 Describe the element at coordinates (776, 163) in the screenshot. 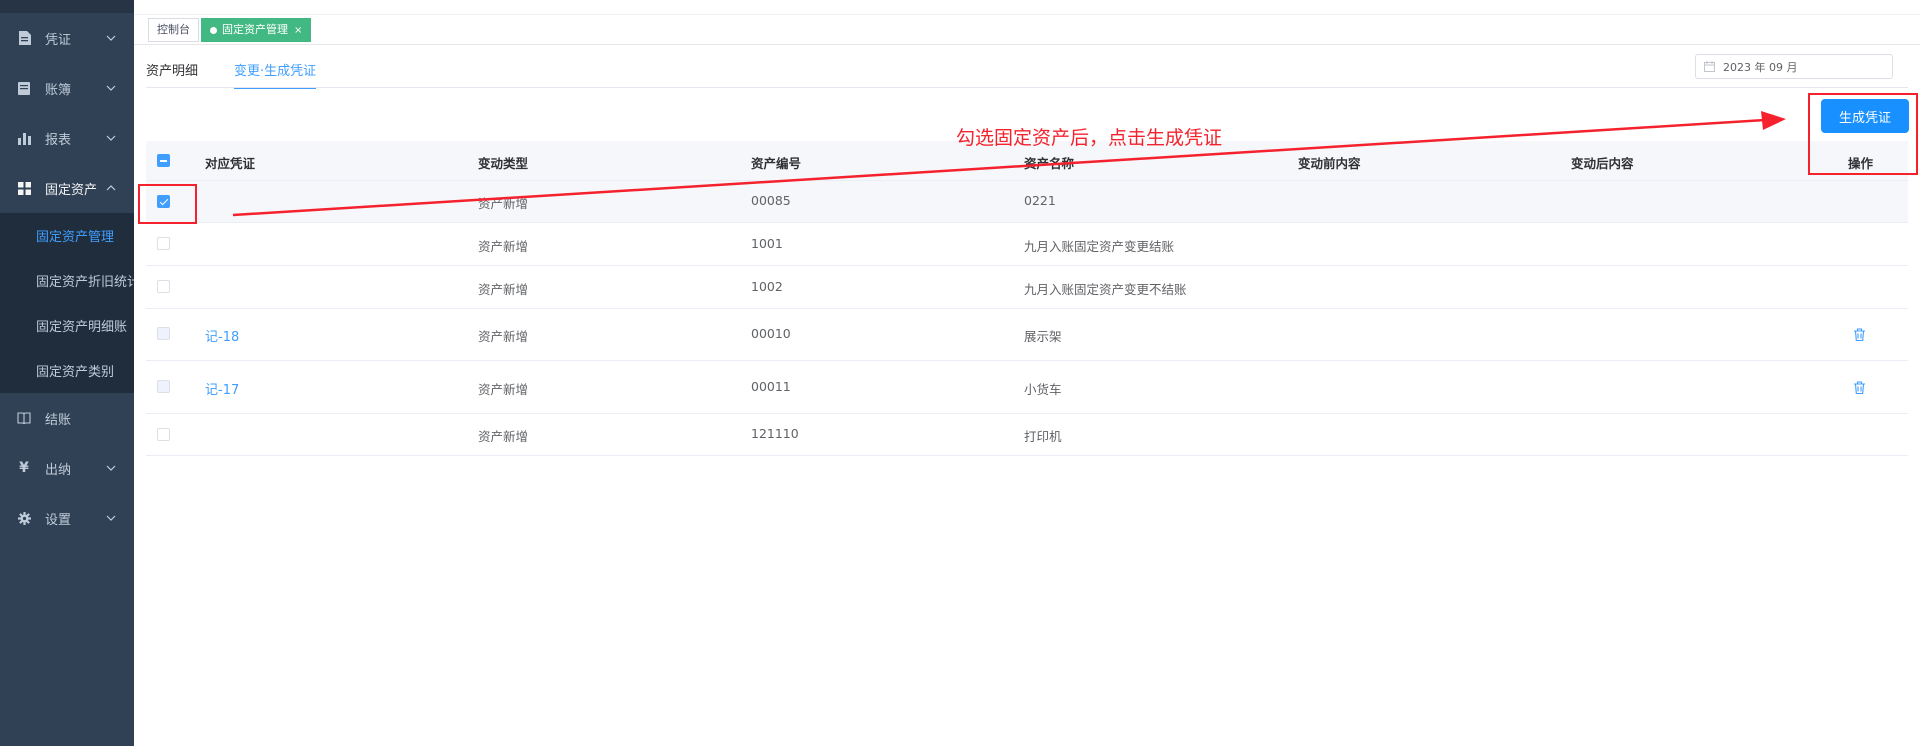

I see `header-asset-code: 资产编号` at that location.